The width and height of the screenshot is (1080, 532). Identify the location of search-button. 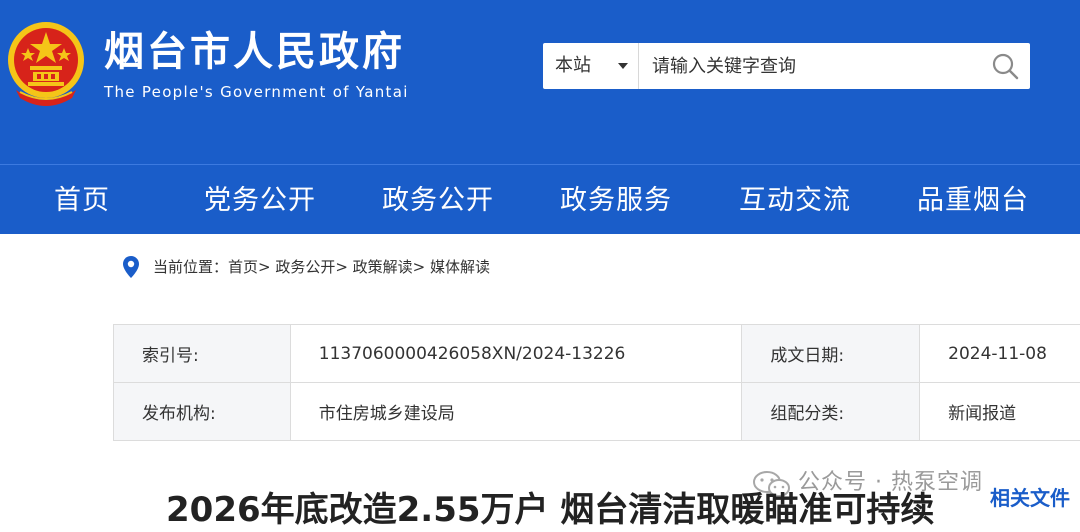
(1006, 66).